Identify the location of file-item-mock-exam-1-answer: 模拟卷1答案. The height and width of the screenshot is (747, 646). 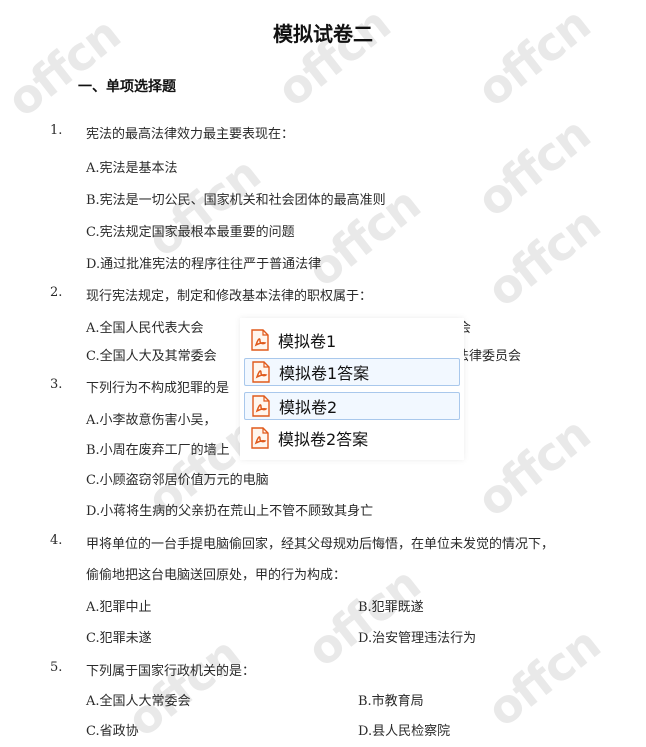
(352, 372).